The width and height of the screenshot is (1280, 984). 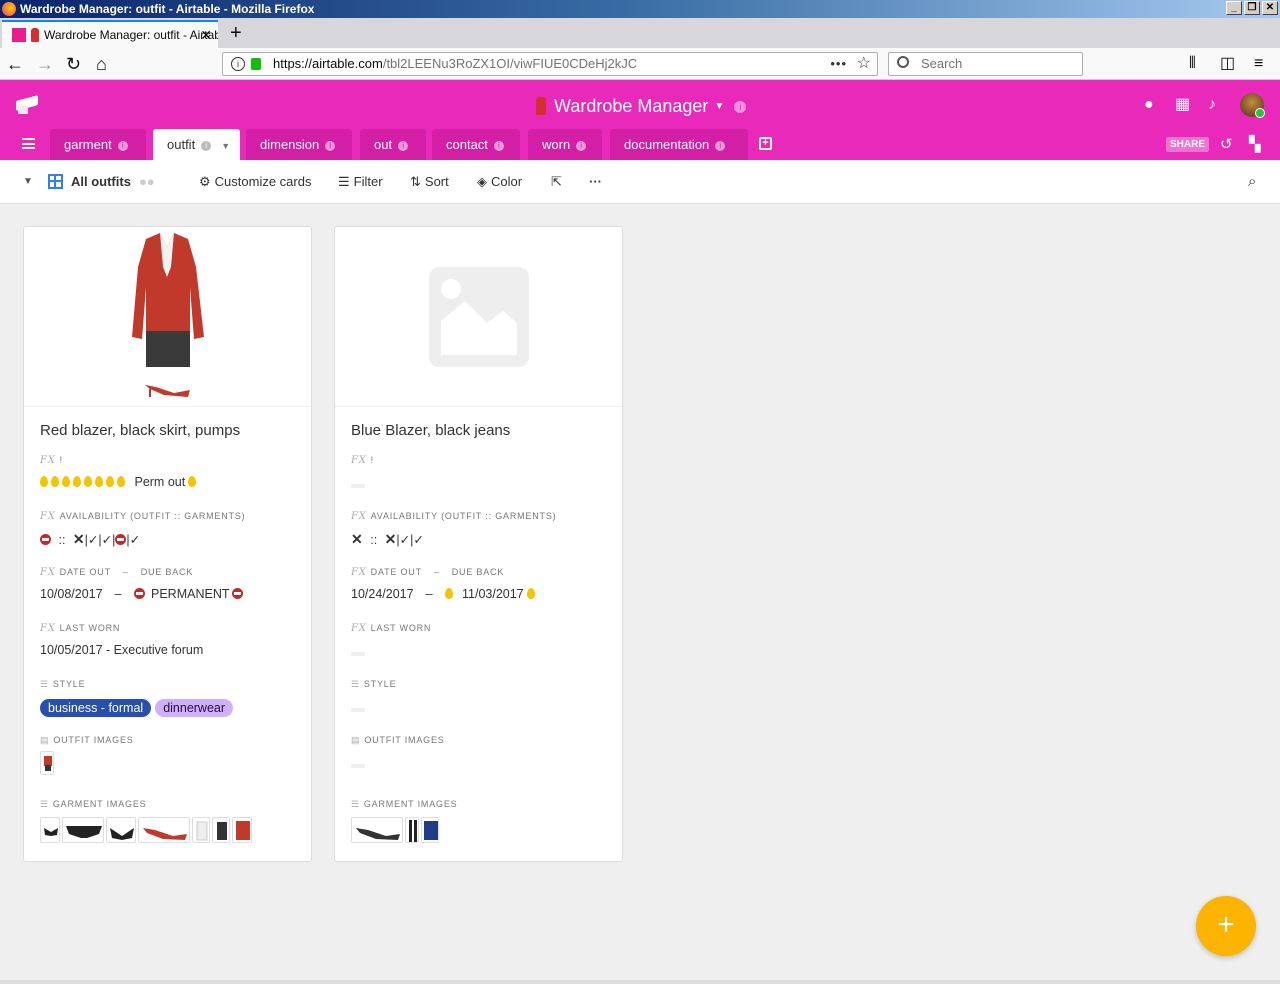 I want to click on tab-contact: contact i, so click(x=476, y=144).